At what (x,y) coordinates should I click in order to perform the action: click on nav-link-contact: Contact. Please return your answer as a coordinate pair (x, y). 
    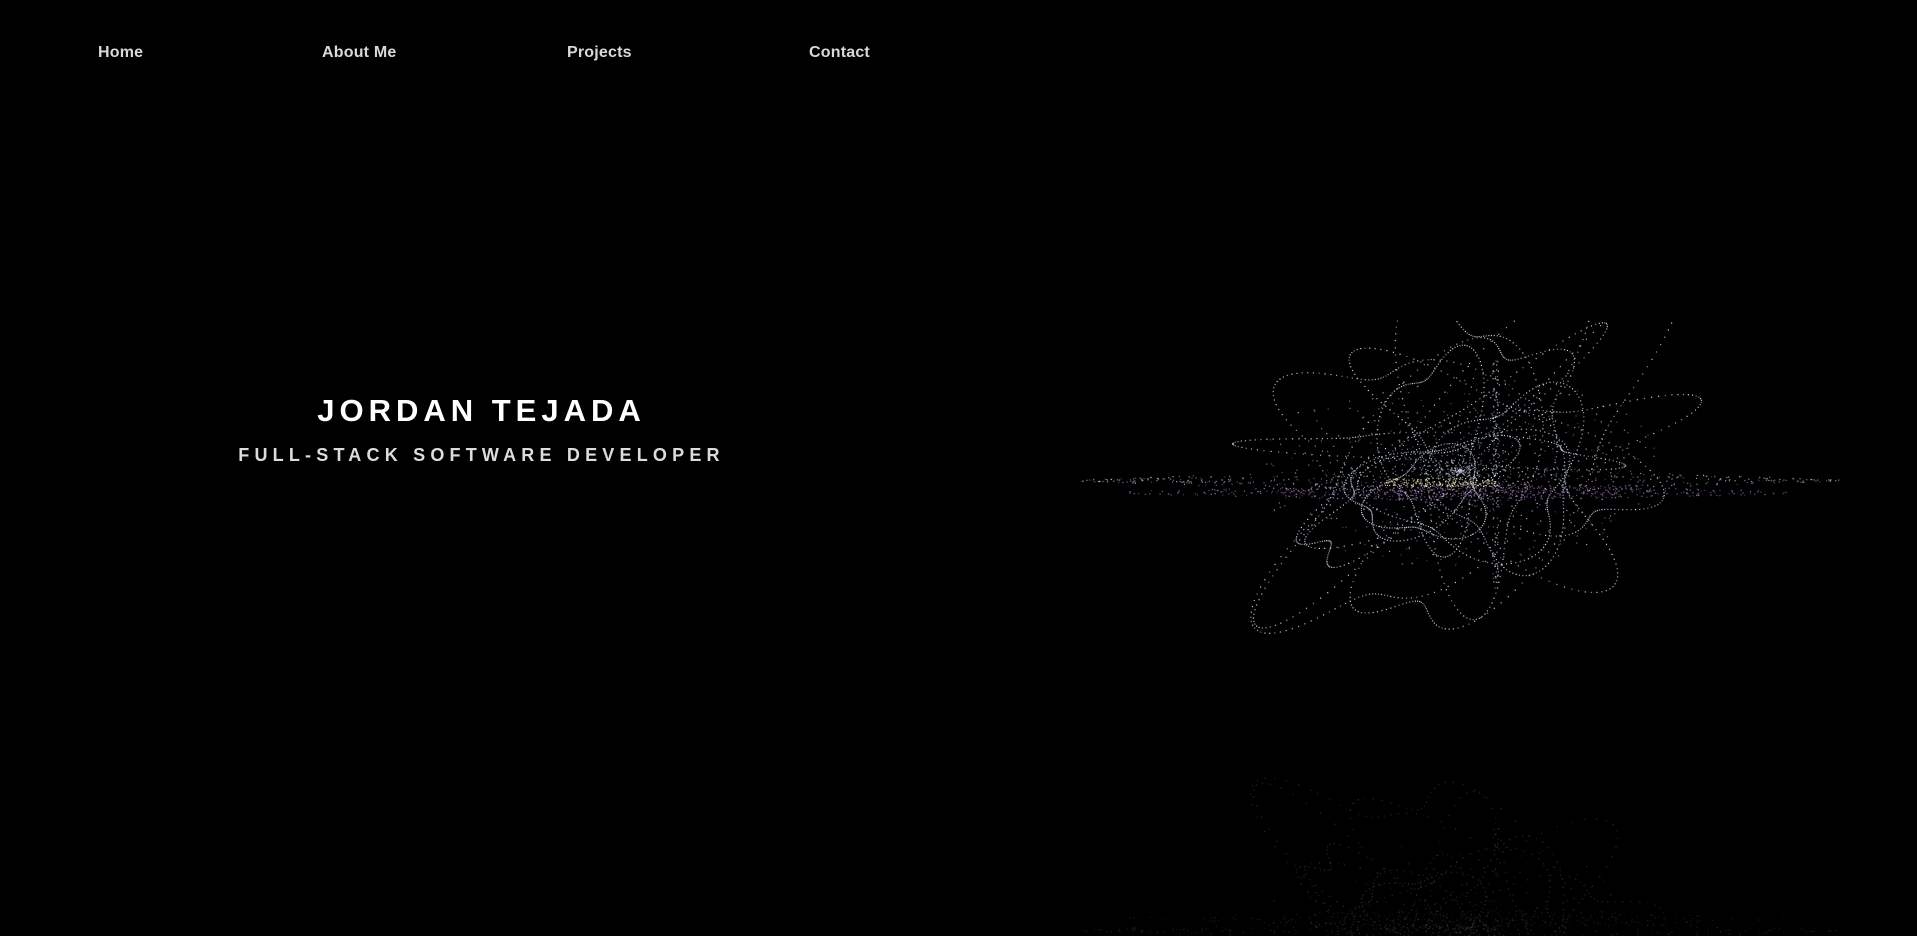
    Looking at the image, I should click on (839, 53).